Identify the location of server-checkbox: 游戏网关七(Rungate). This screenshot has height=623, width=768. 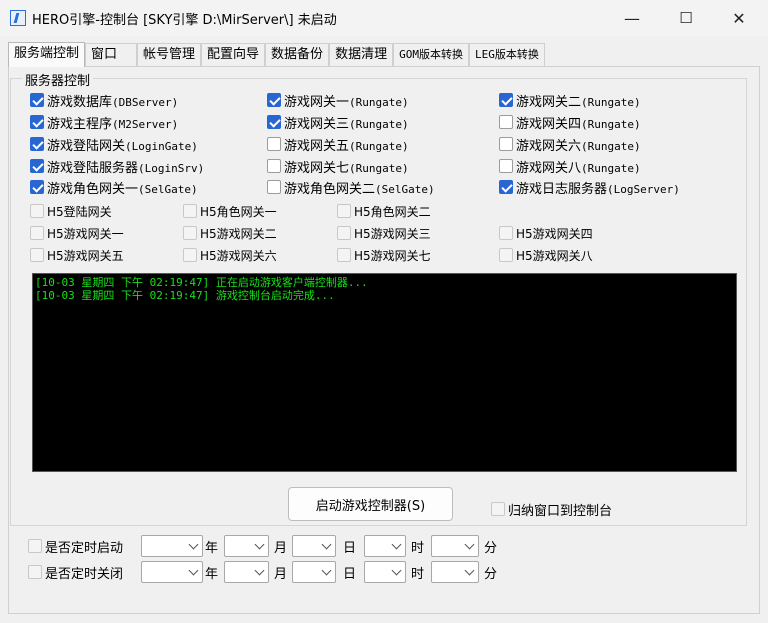
(338, 166).